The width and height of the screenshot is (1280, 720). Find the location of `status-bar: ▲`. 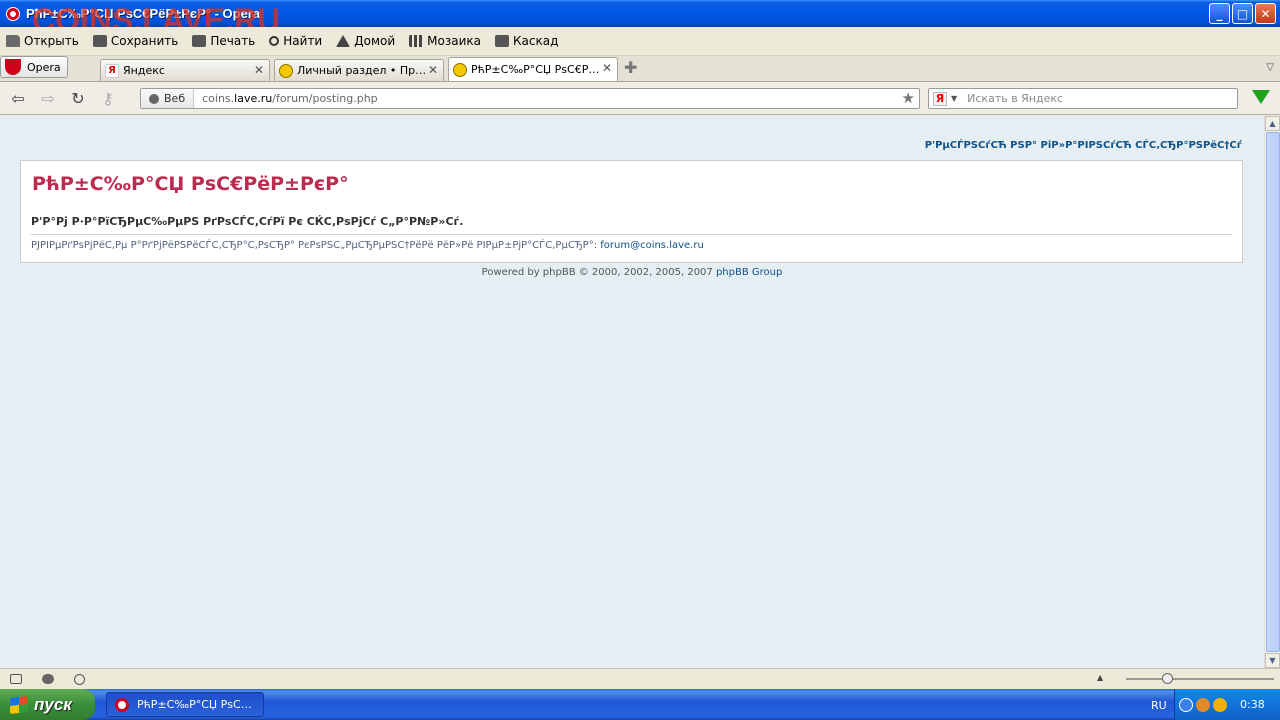

status-bar: ▲ is located at coordinates (640, 678).